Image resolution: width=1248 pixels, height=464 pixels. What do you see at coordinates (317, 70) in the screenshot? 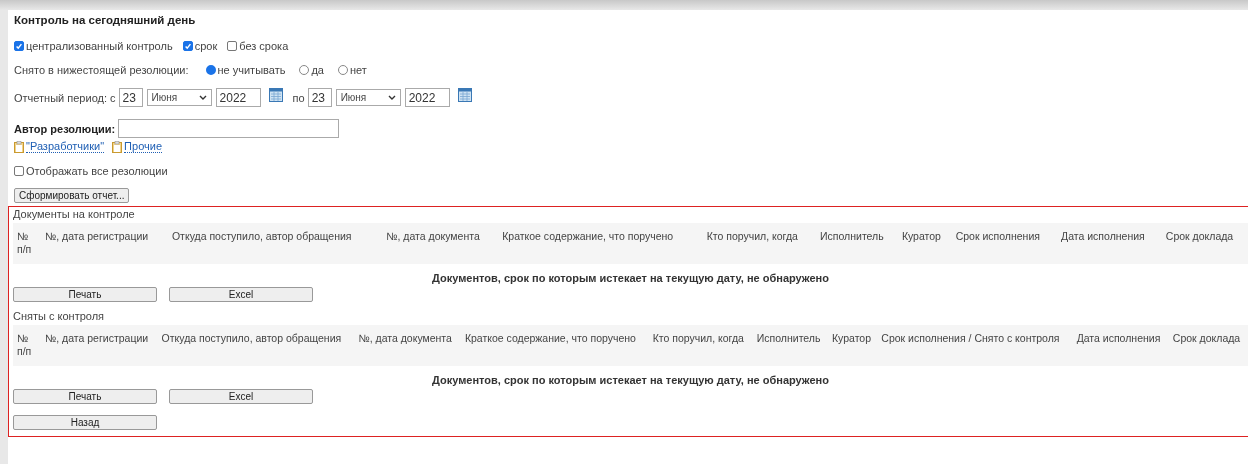
I see `radio-label: да` at bounding box center [317, 70].